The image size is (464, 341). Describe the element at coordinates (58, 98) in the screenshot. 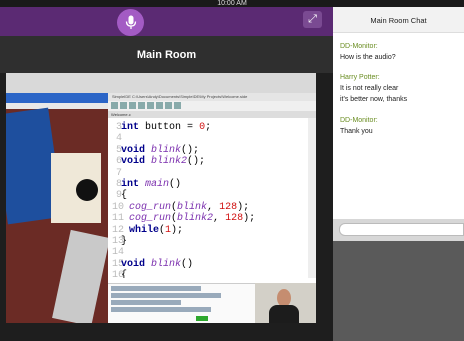

I see `webcam-window-header` at that location.